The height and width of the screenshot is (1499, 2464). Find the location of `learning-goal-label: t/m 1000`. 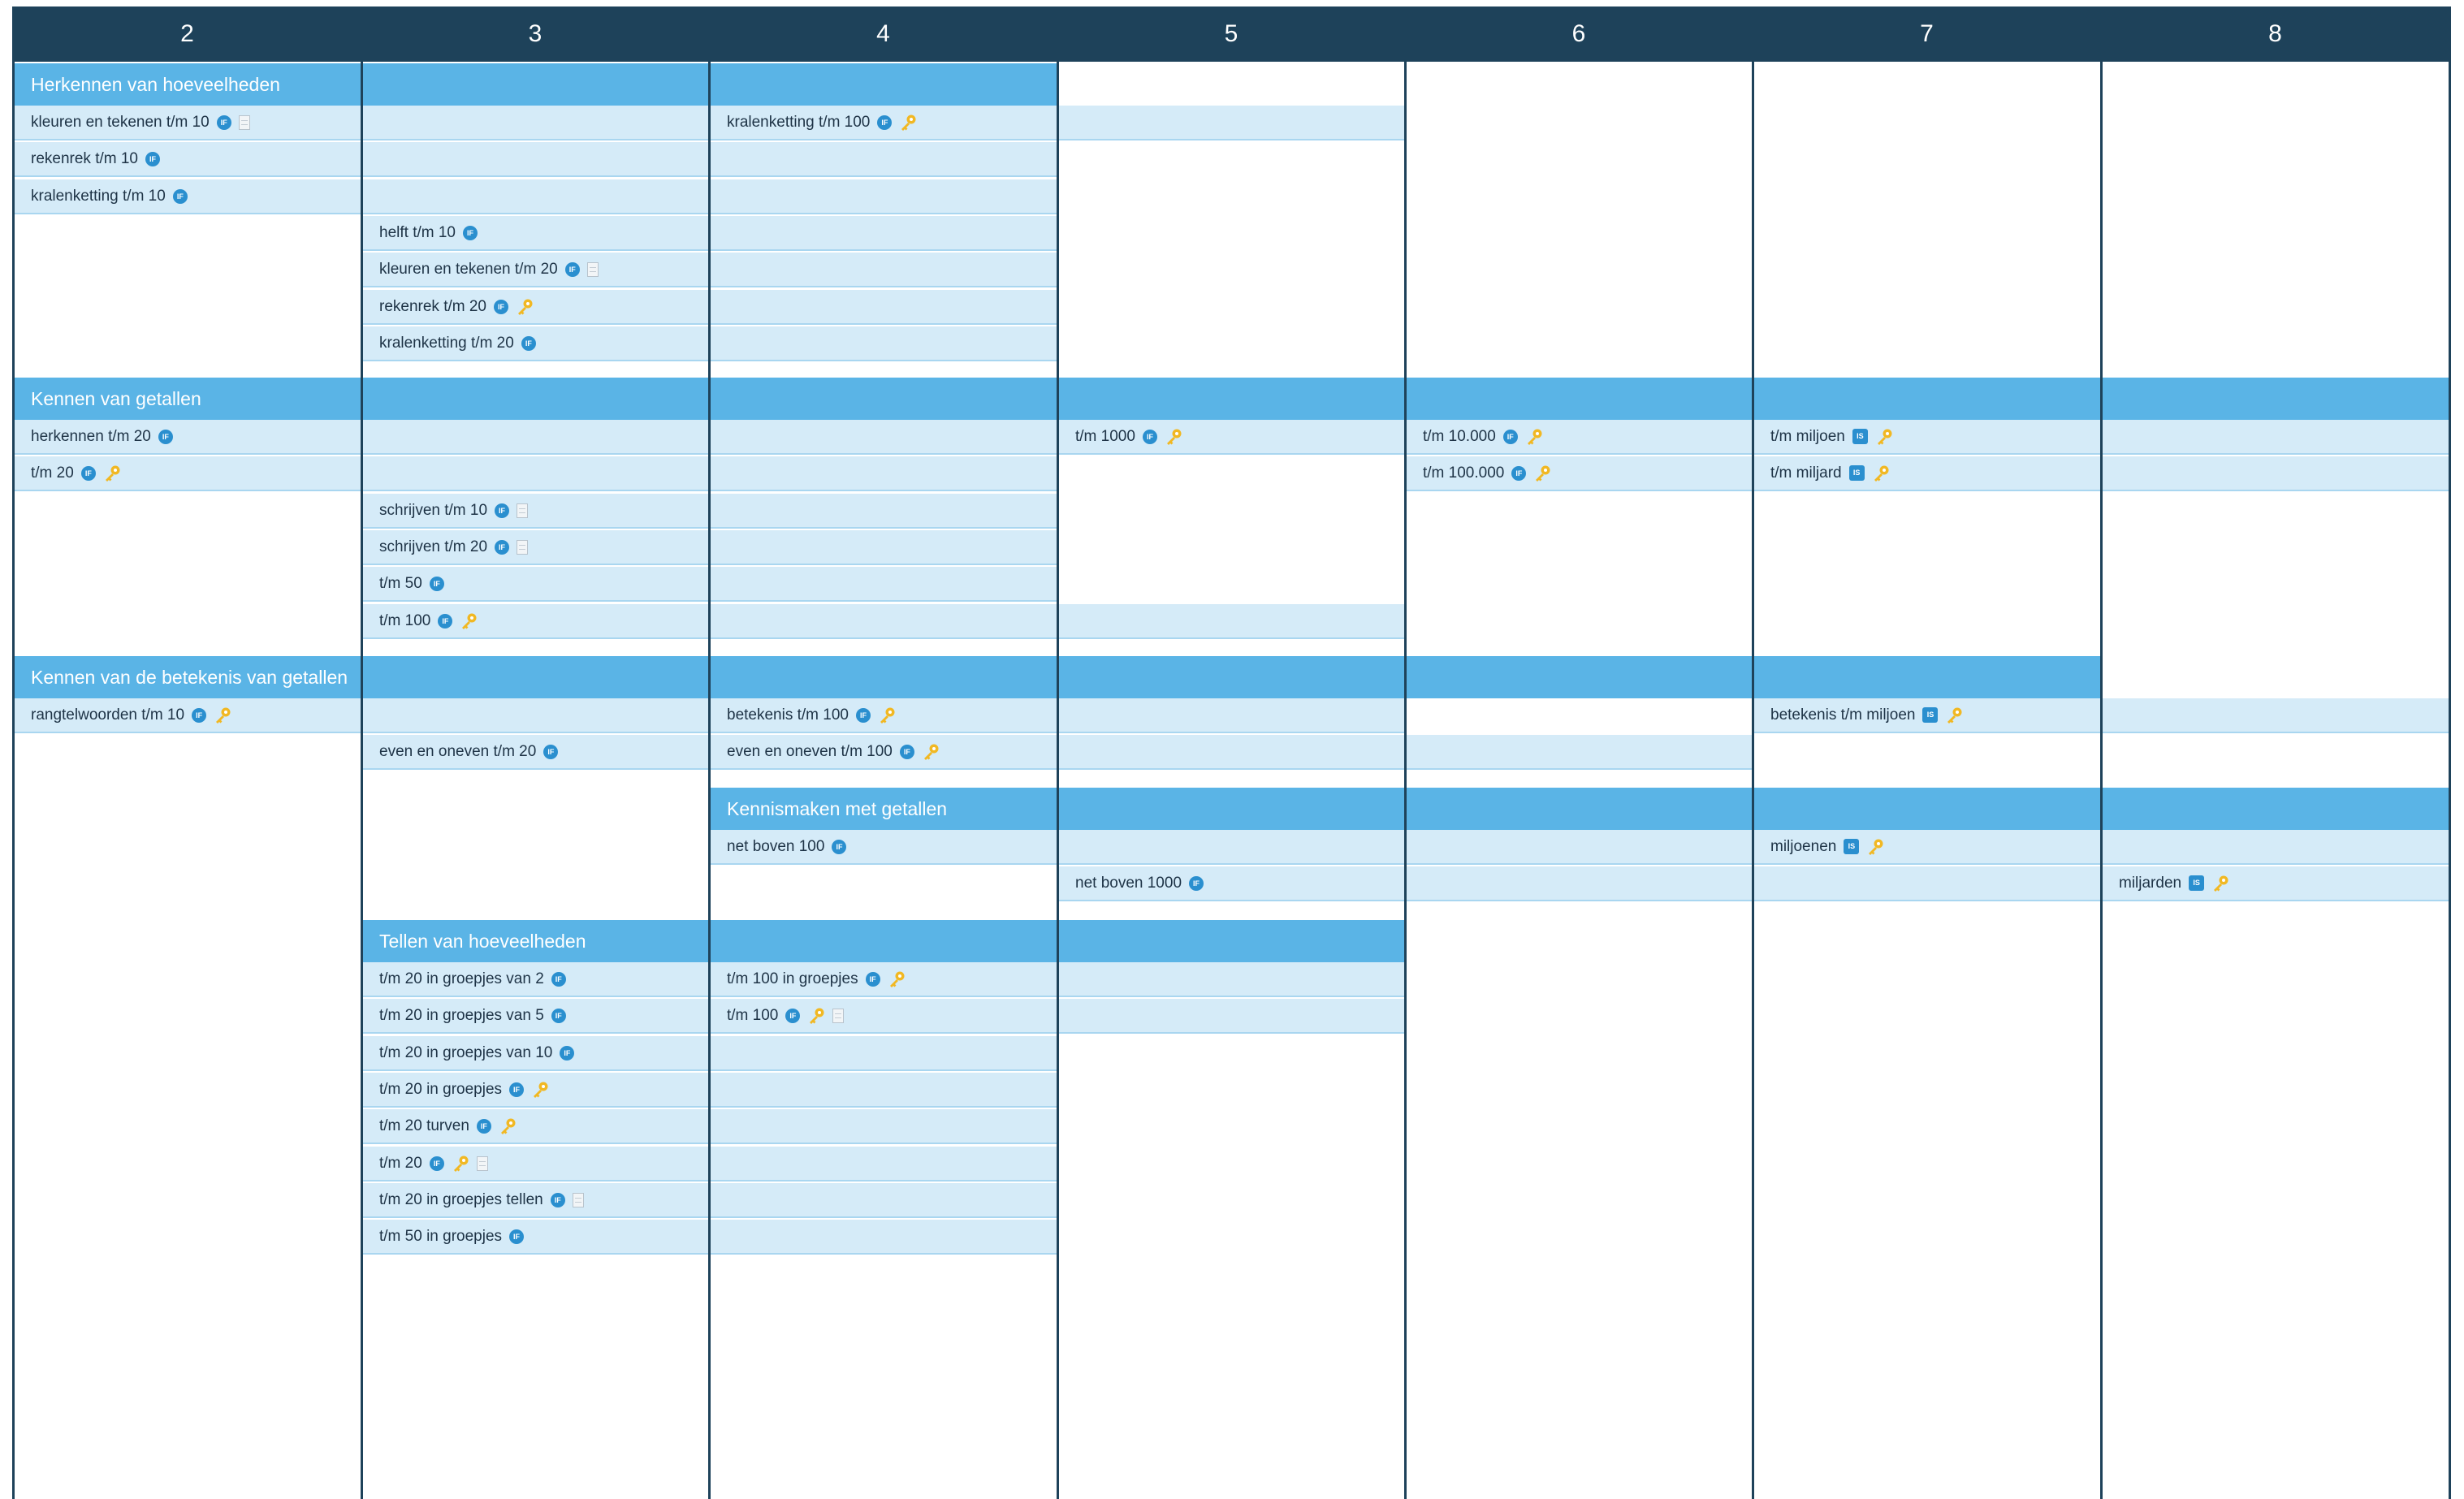

learning-goal-label: t/m 1000 is located at coordinates (1105, 436).